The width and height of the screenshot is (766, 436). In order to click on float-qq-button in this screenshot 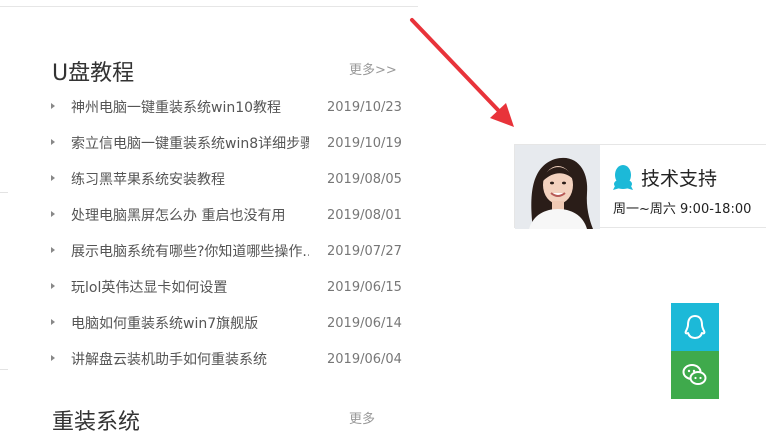, I will do `click(695, 327)`.